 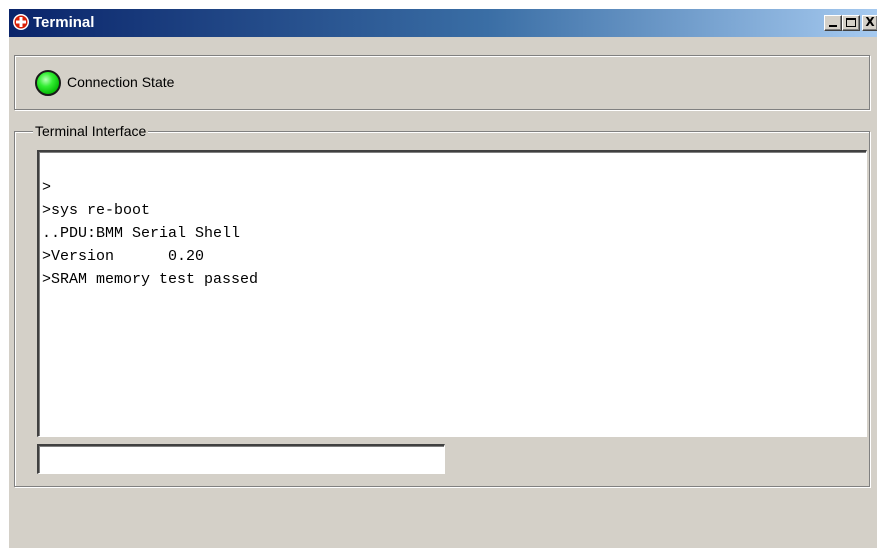 I want to click on terminal-line: >SRAM memory test passed, so click(x=150, y=279).